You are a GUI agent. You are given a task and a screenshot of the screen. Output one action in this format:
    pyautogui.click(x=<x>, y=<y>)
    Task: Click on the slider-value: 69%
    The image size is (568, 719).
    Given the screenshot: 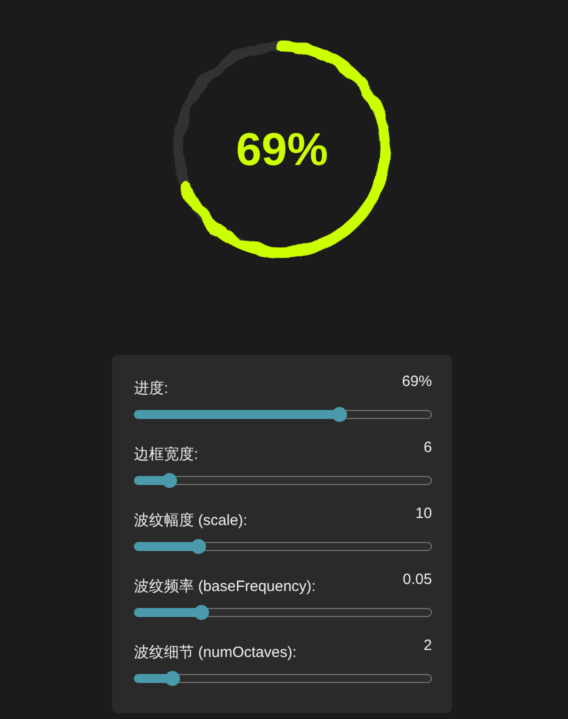 What is the action you would take?
    pyautogui.click(x=417, y=381)
    